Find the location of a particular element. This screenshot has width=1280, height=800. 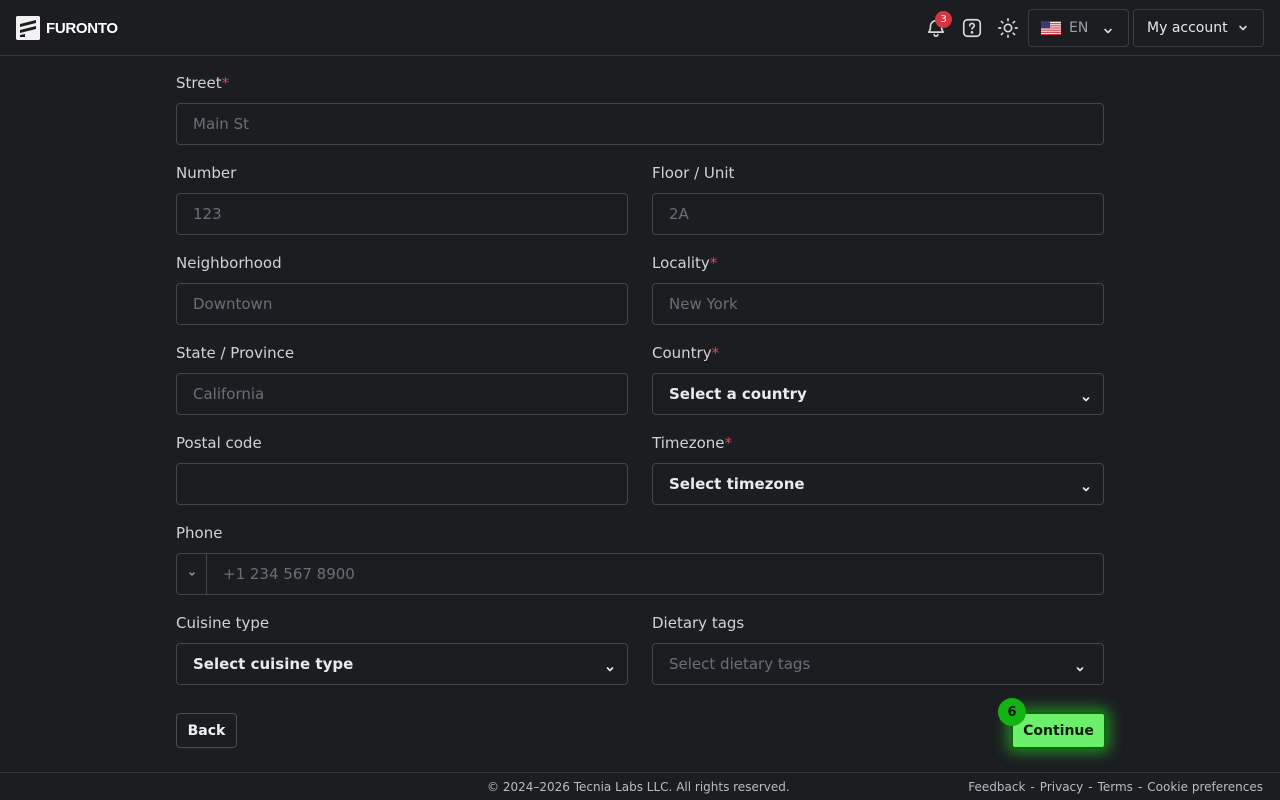

neighborhood-label: Neighborhood is located at coordinates (229, 263).